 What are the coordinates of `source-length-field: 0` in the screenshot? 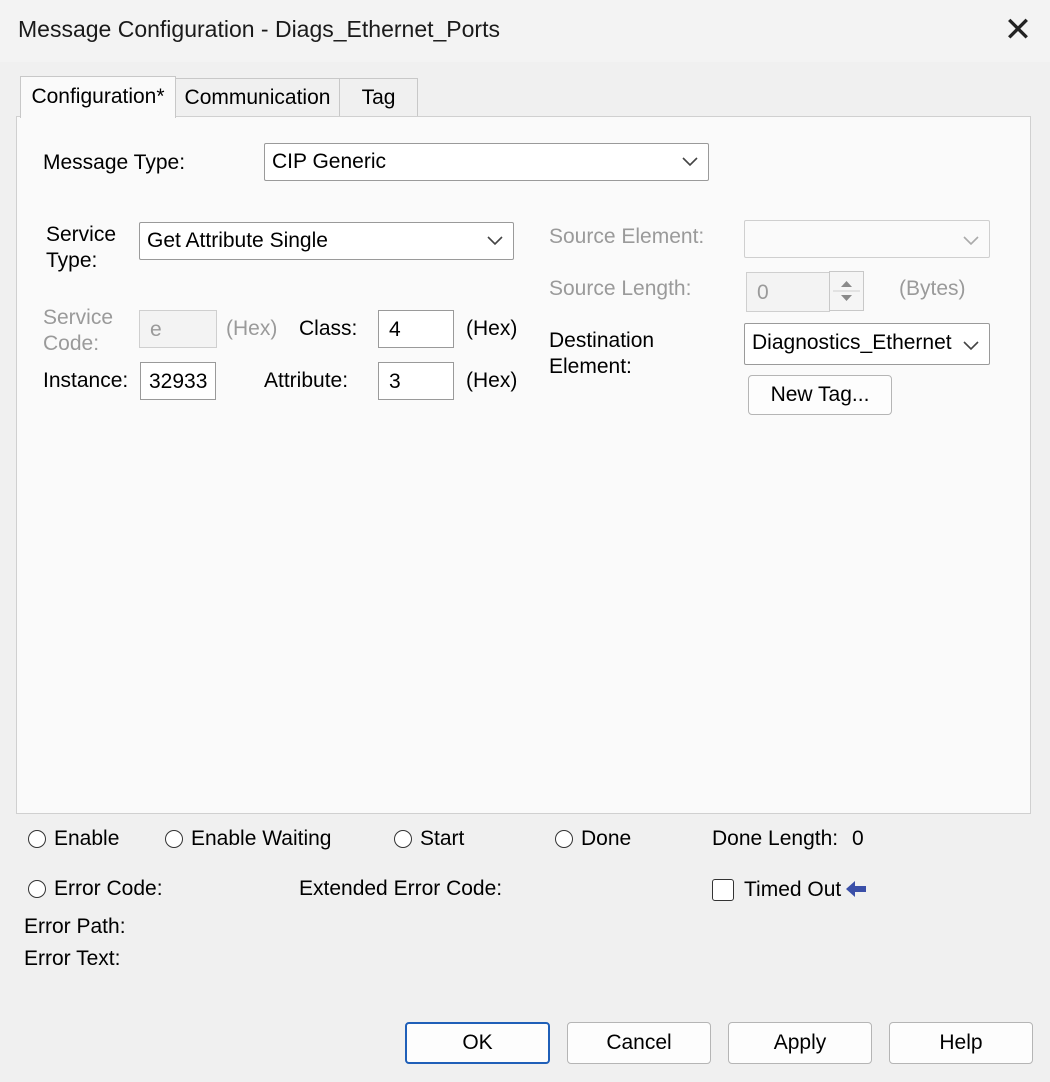 It's located at (788, 292).